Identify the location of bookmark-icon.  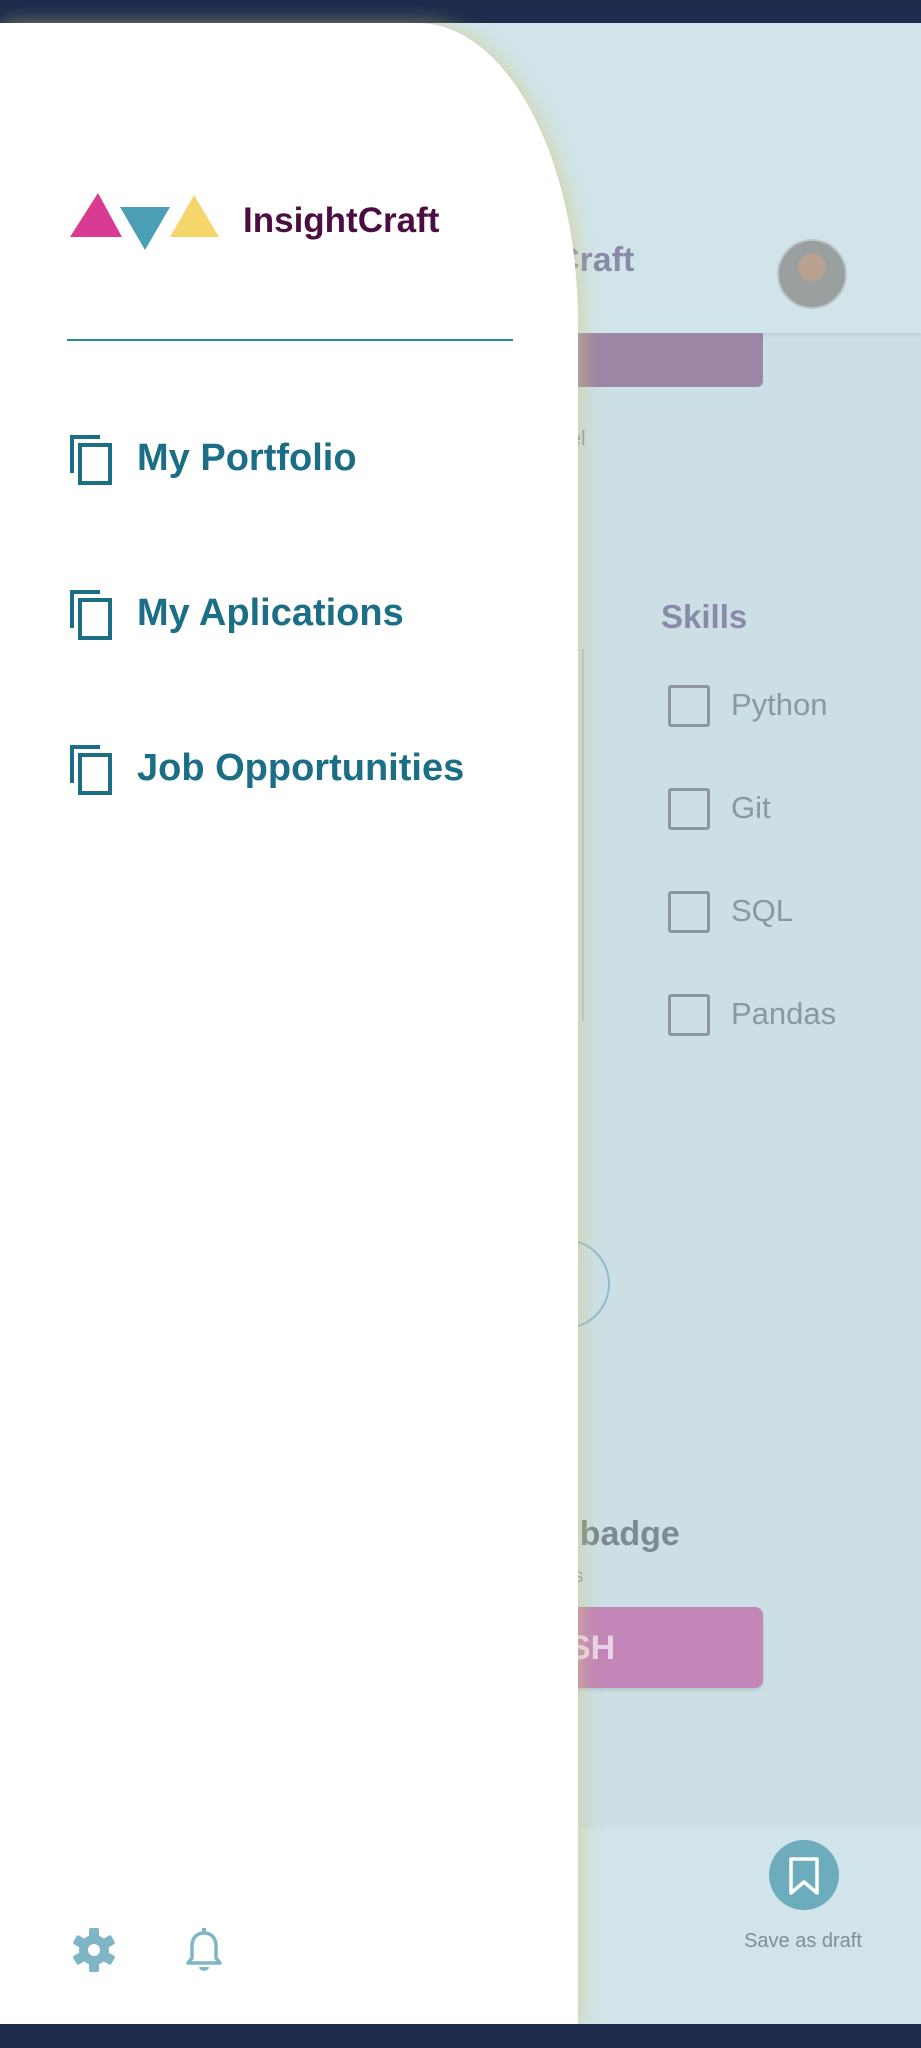
(804, 1876).